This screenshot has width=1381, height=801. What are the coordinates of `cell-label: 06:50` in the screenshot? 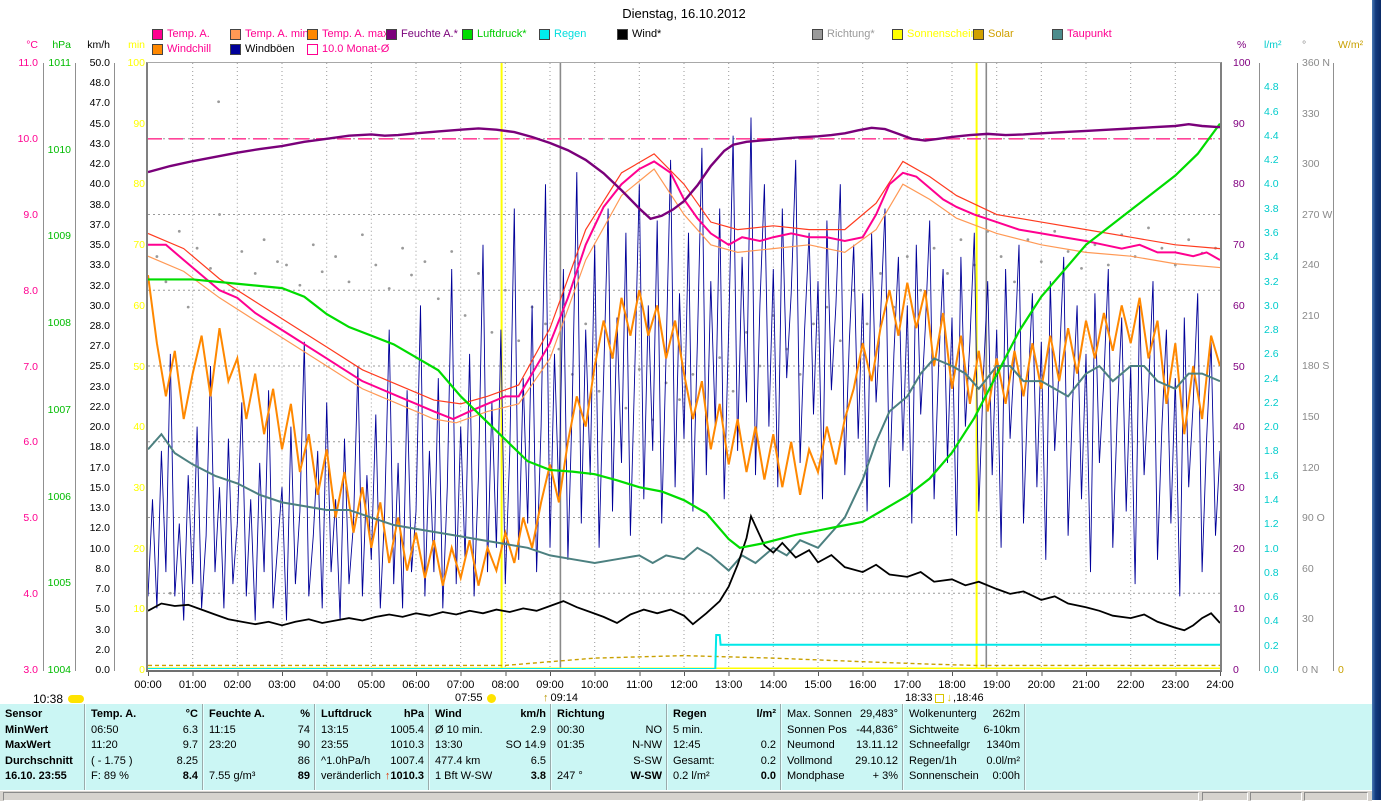 It's located at (105, 729).